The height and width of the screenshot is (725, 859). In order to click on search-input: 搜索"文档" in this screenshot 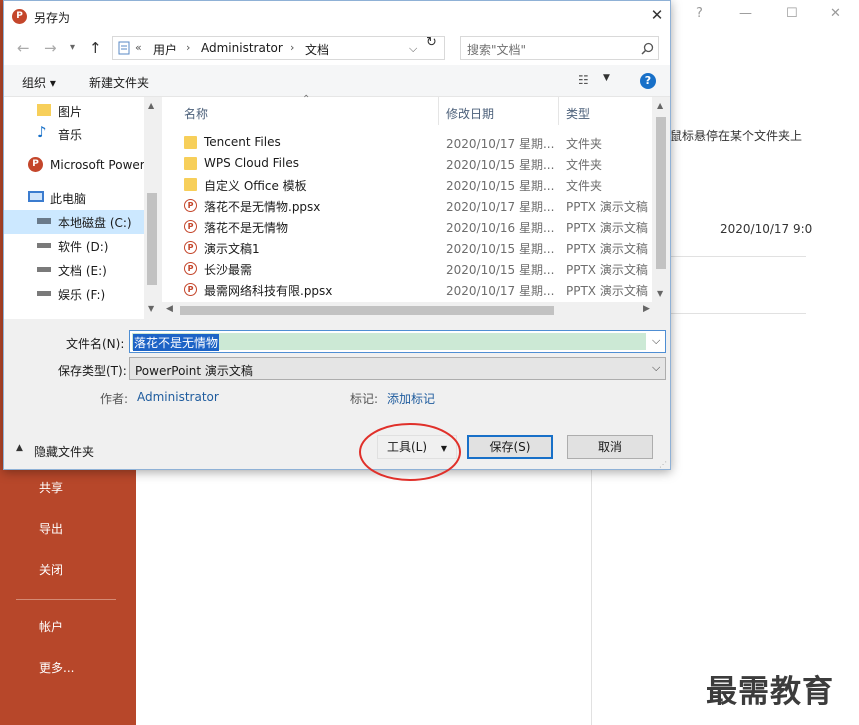, I will do `click(559, 48)`.